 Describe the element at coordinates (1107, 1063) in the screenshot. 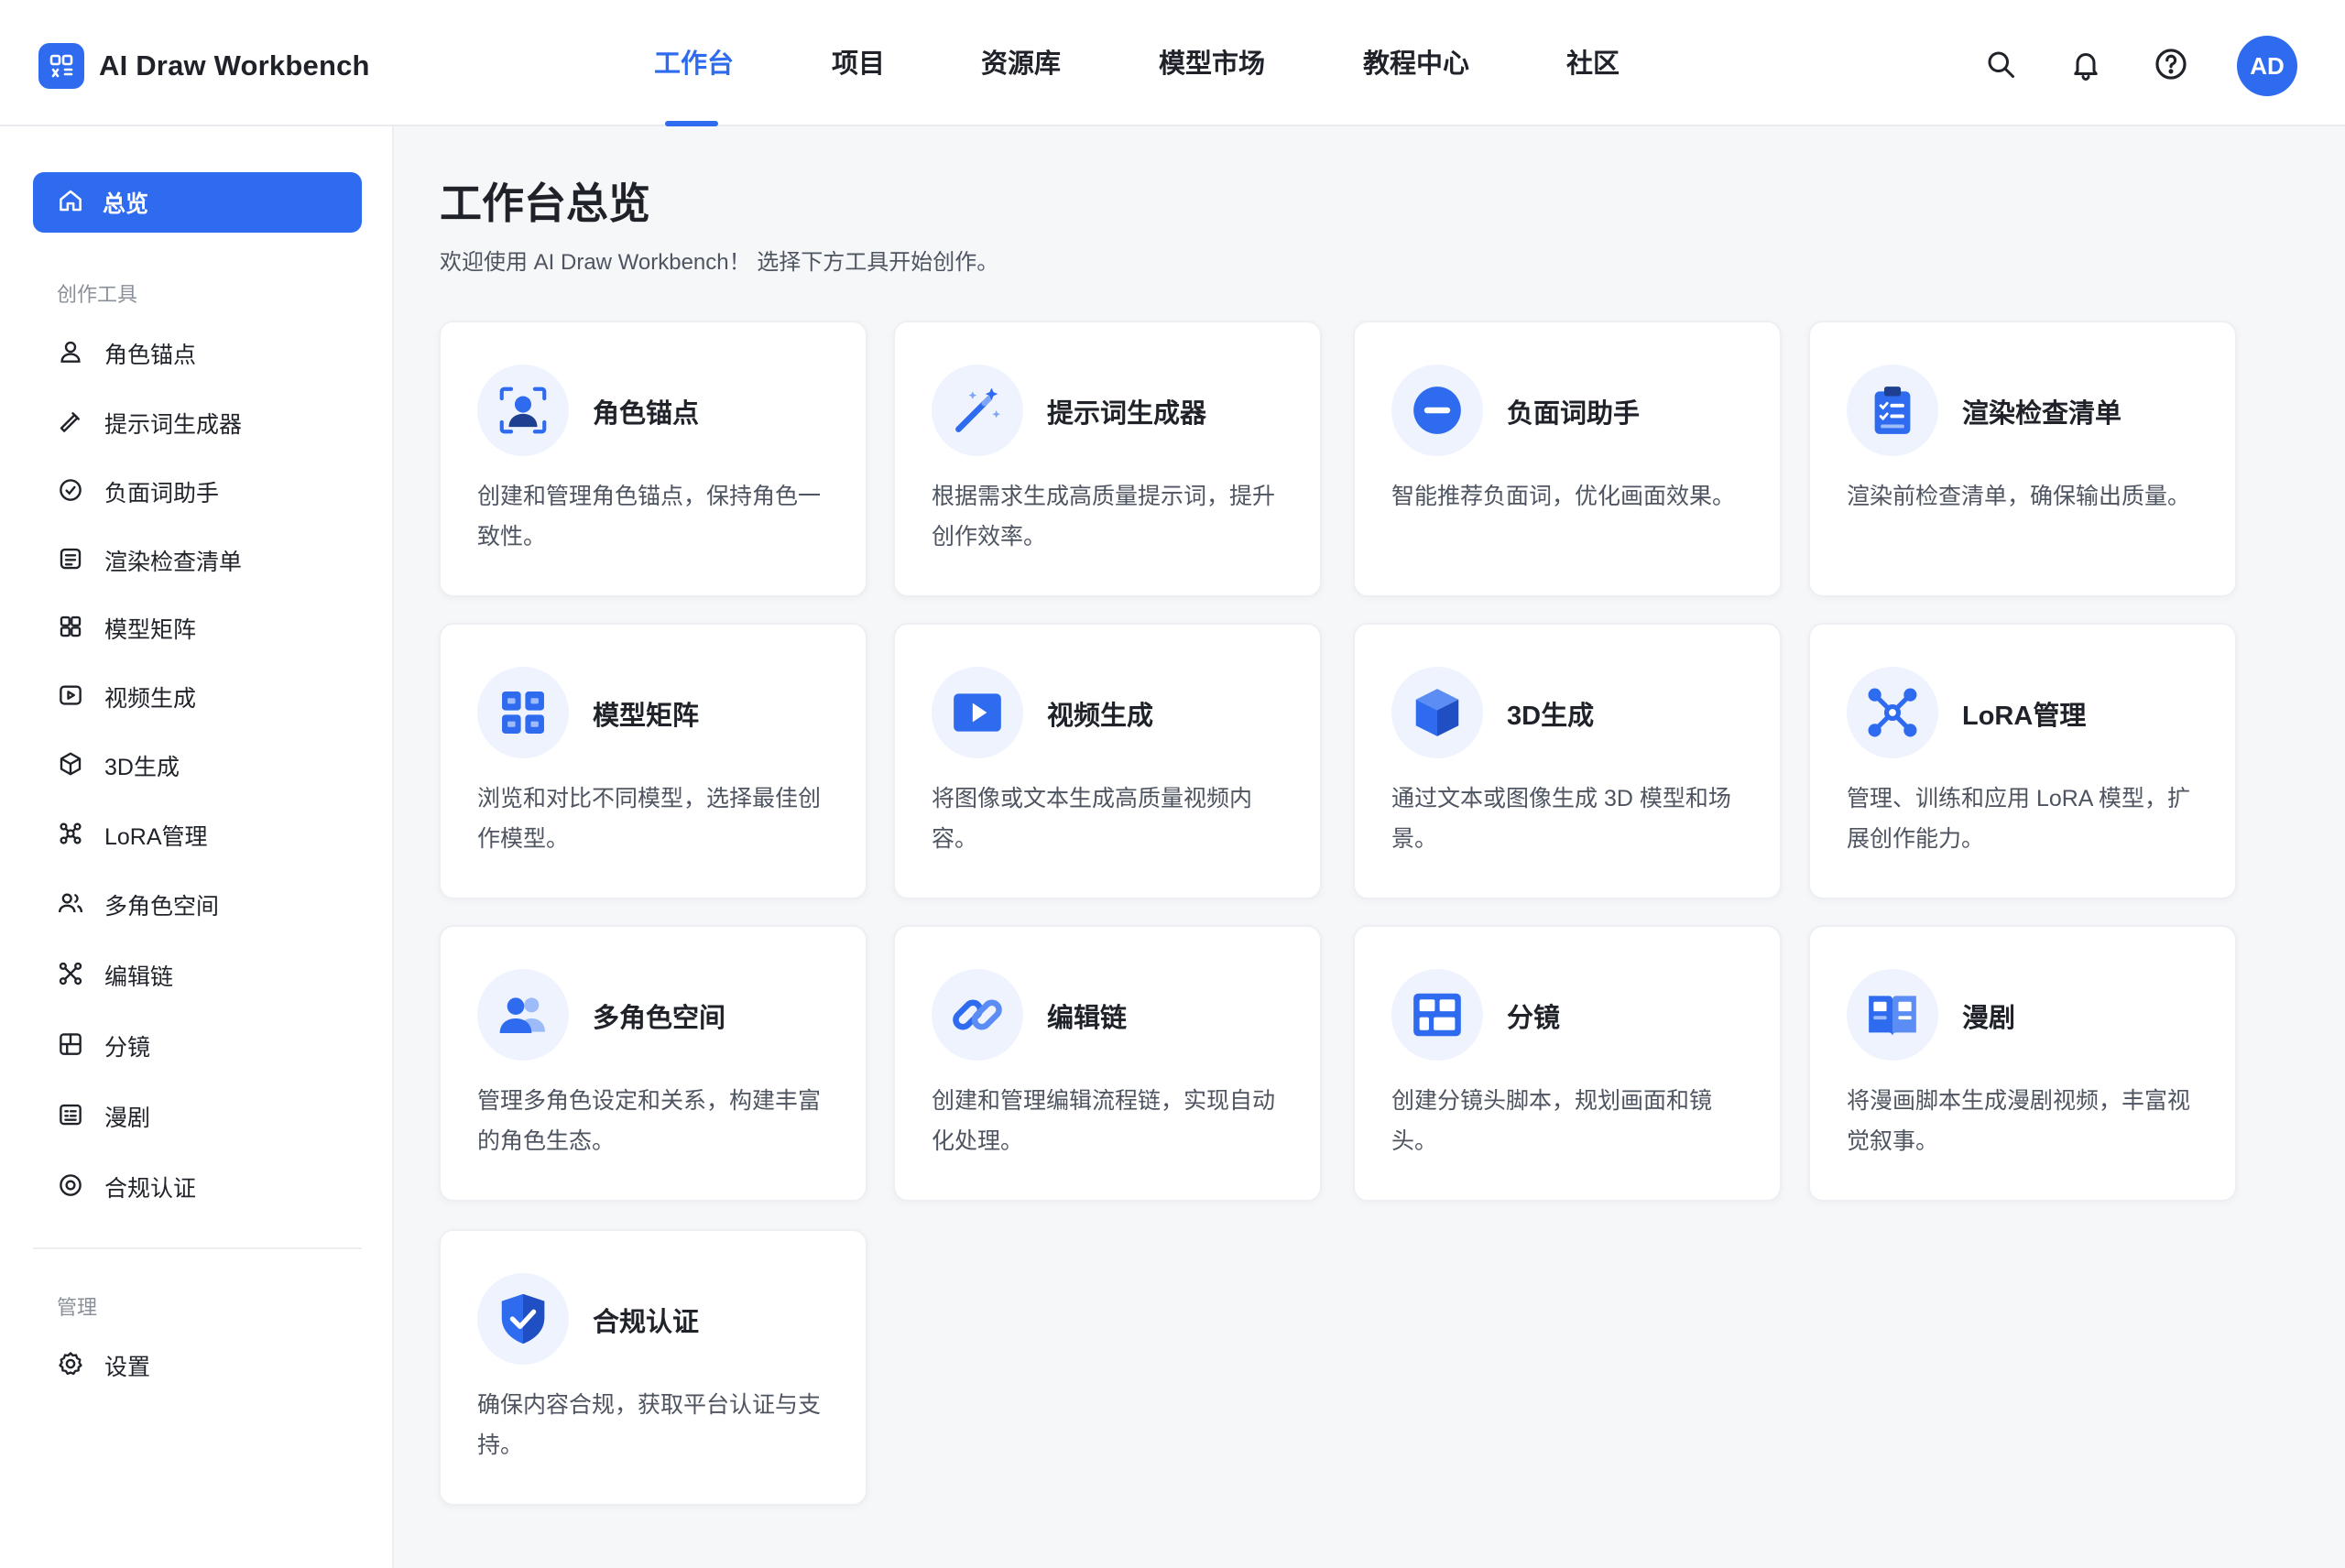

I see `tool-card-edit-chain: 编辑链 创建和管理编辑流程链，实现自动化处理。` at that location.